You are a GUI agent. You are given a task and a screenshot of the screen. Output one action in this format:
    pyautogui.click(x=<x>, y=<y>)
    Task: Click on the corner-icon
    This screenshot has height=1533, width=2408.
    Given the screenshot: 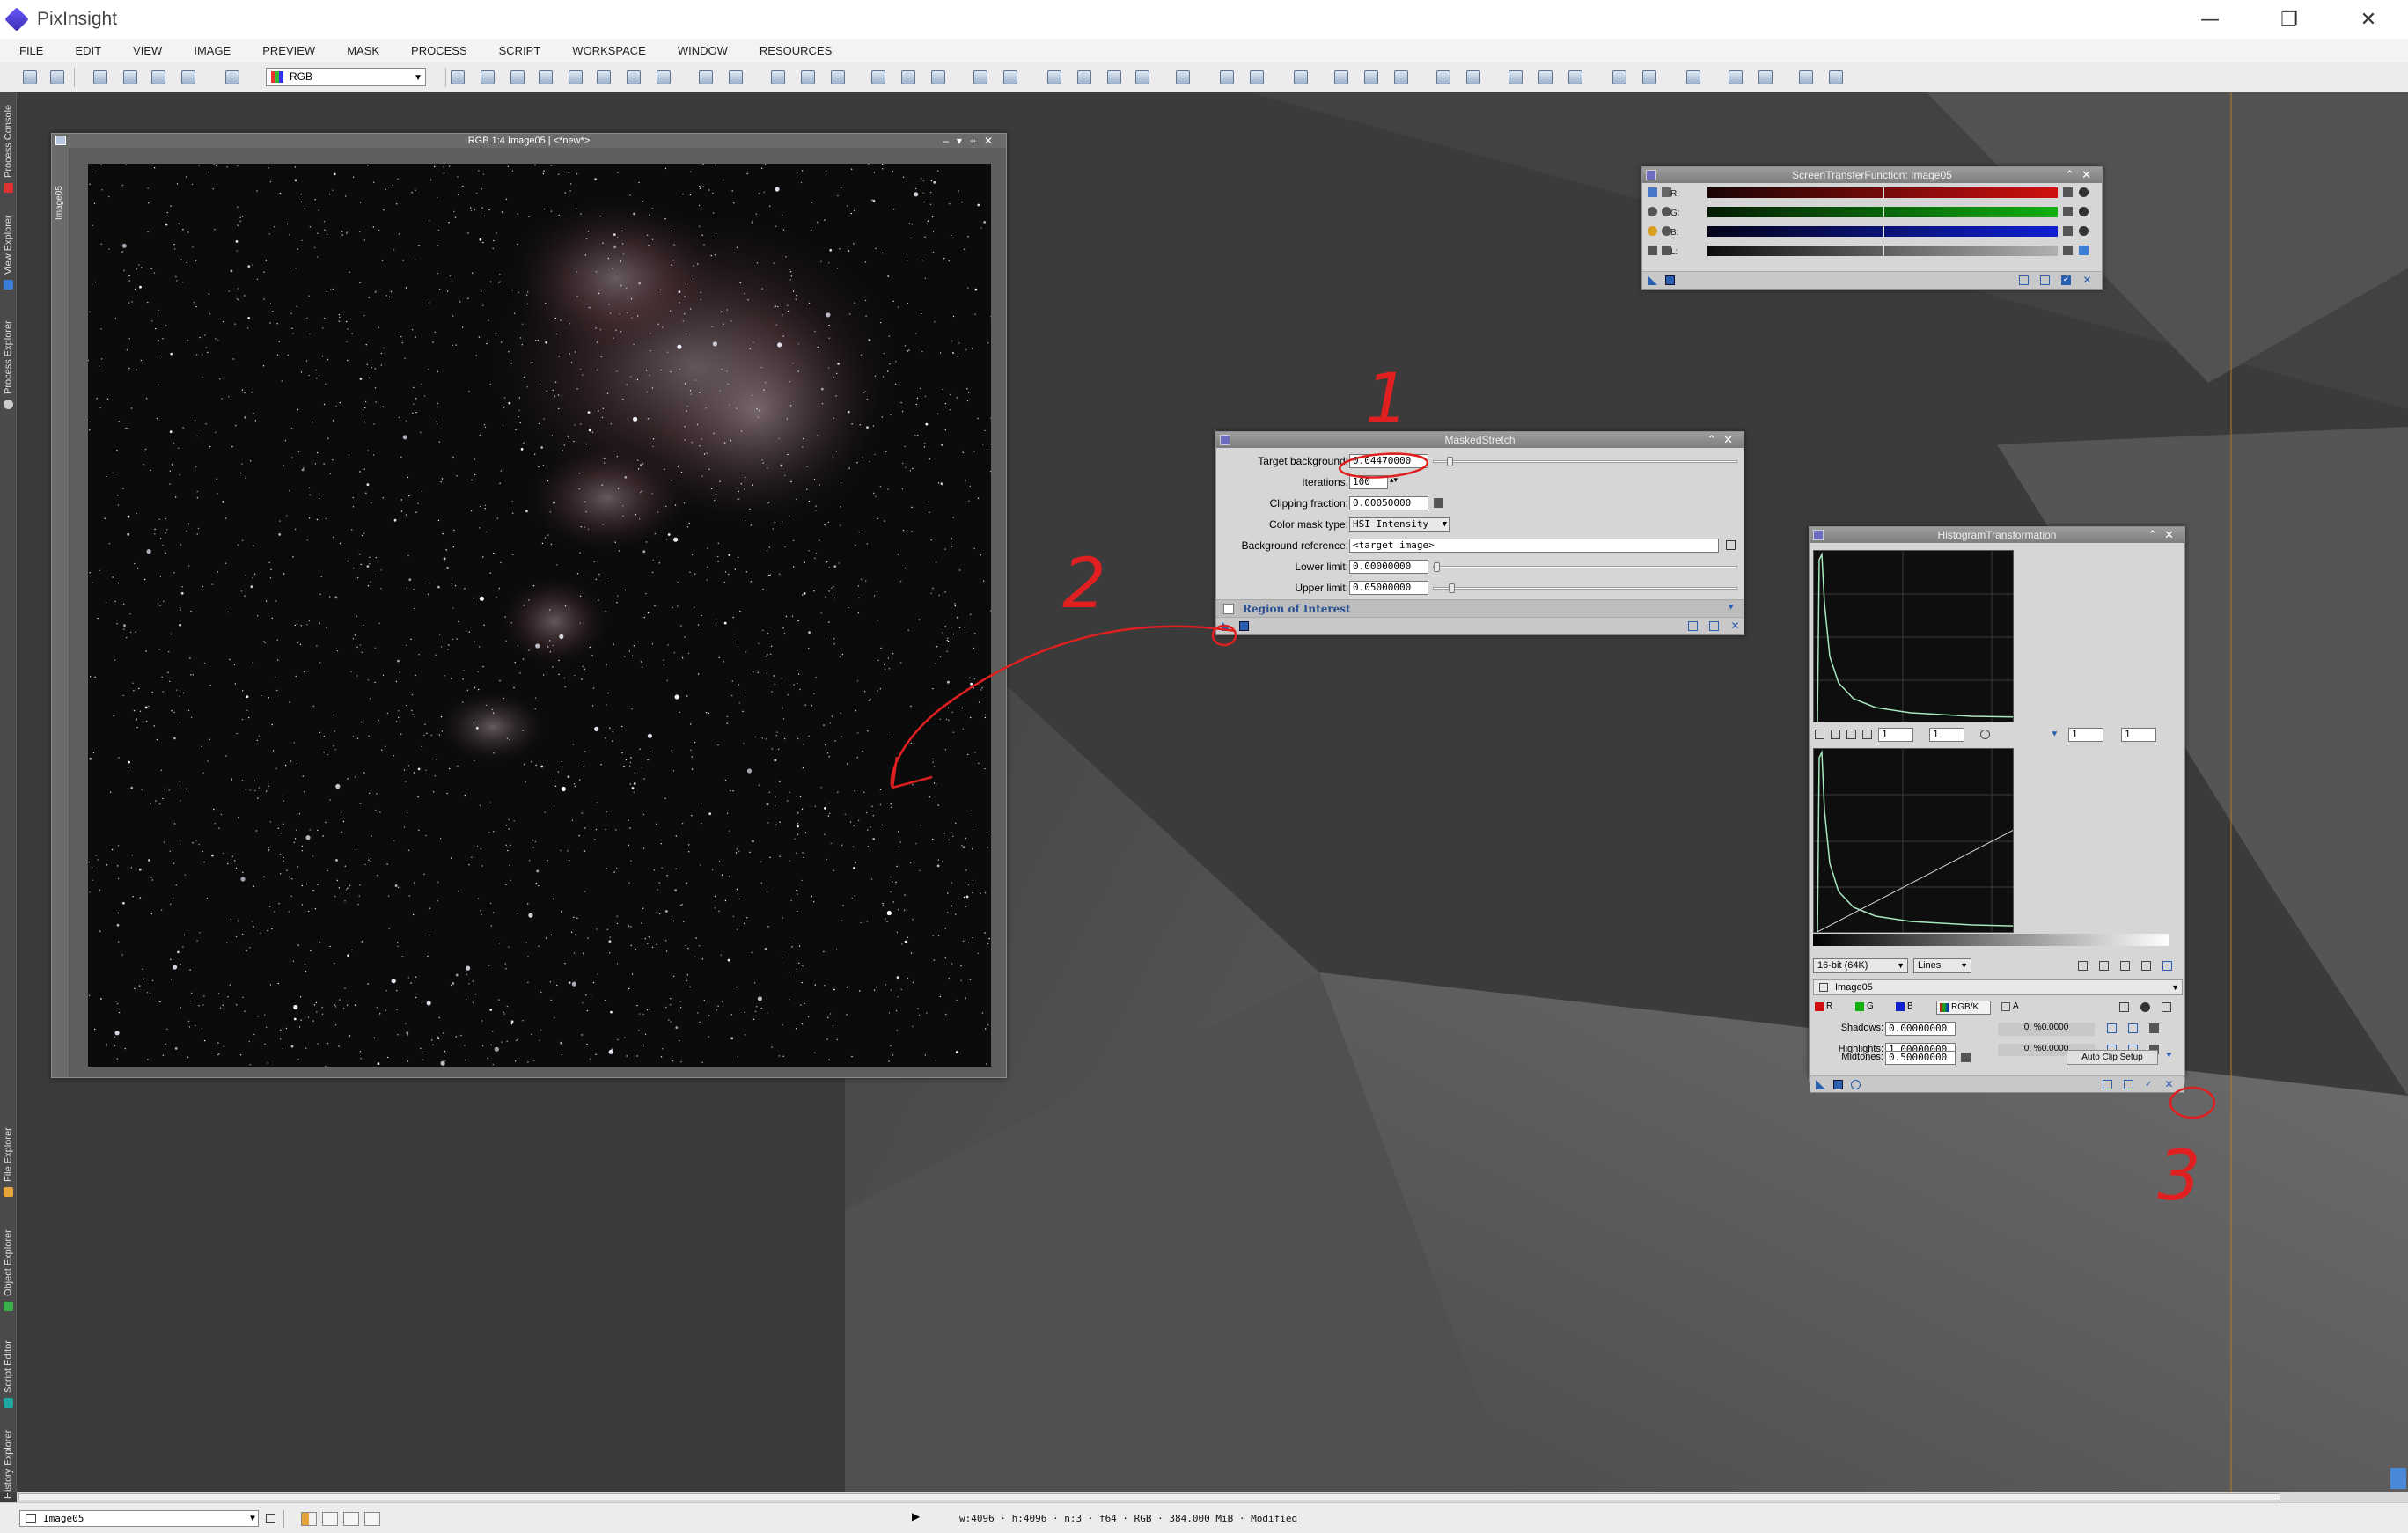 What is the action you would take?
    pyautogui.click(x=2398, y=1479)
    